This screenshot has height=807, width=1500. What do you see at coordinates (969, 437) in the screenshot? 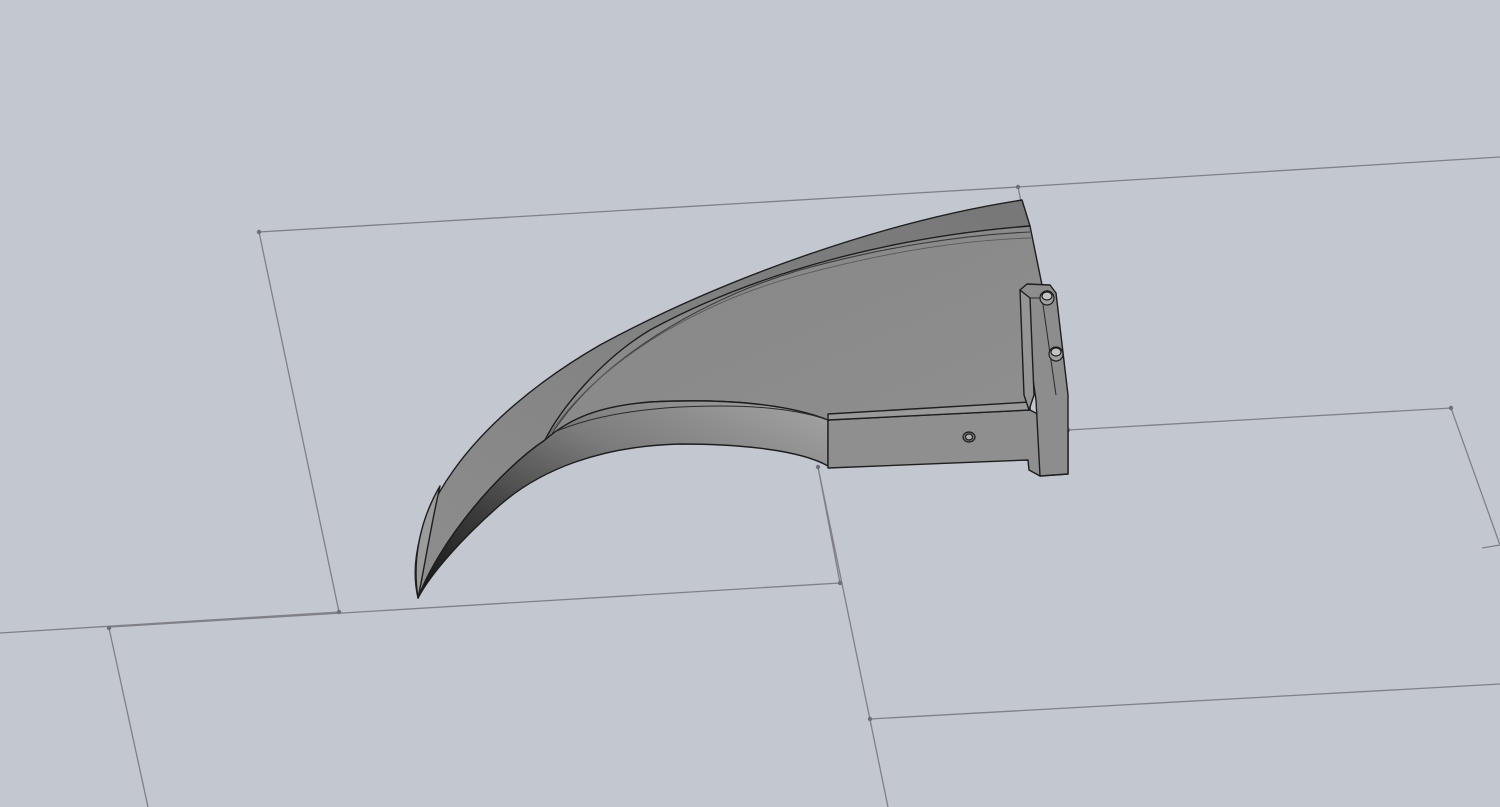
I see `side-pin-hole-inner` at bounding box center [969, 437].